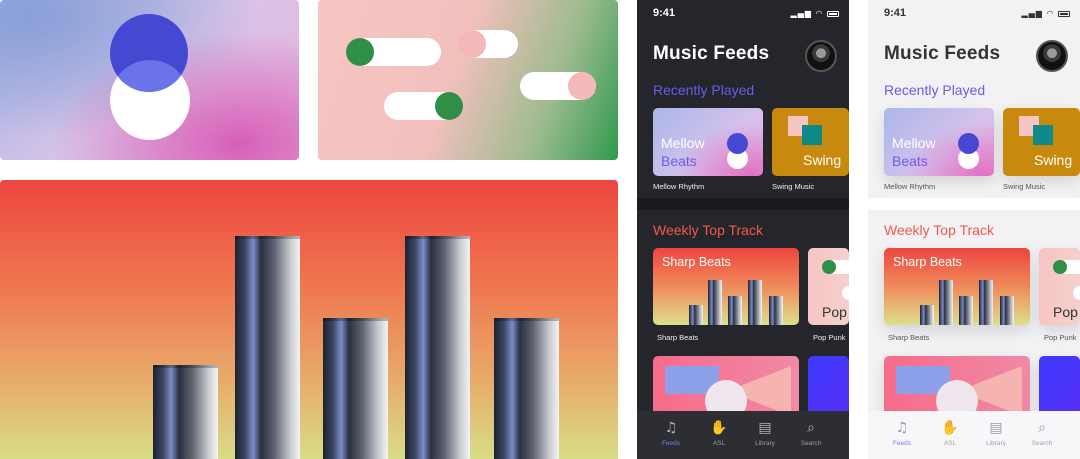 This screenshot has width=1080, height=459. What do you see at coordinates (737, 143) in the screenshot?
I see `blue-circle-shape` at bounding box center [737, 143].